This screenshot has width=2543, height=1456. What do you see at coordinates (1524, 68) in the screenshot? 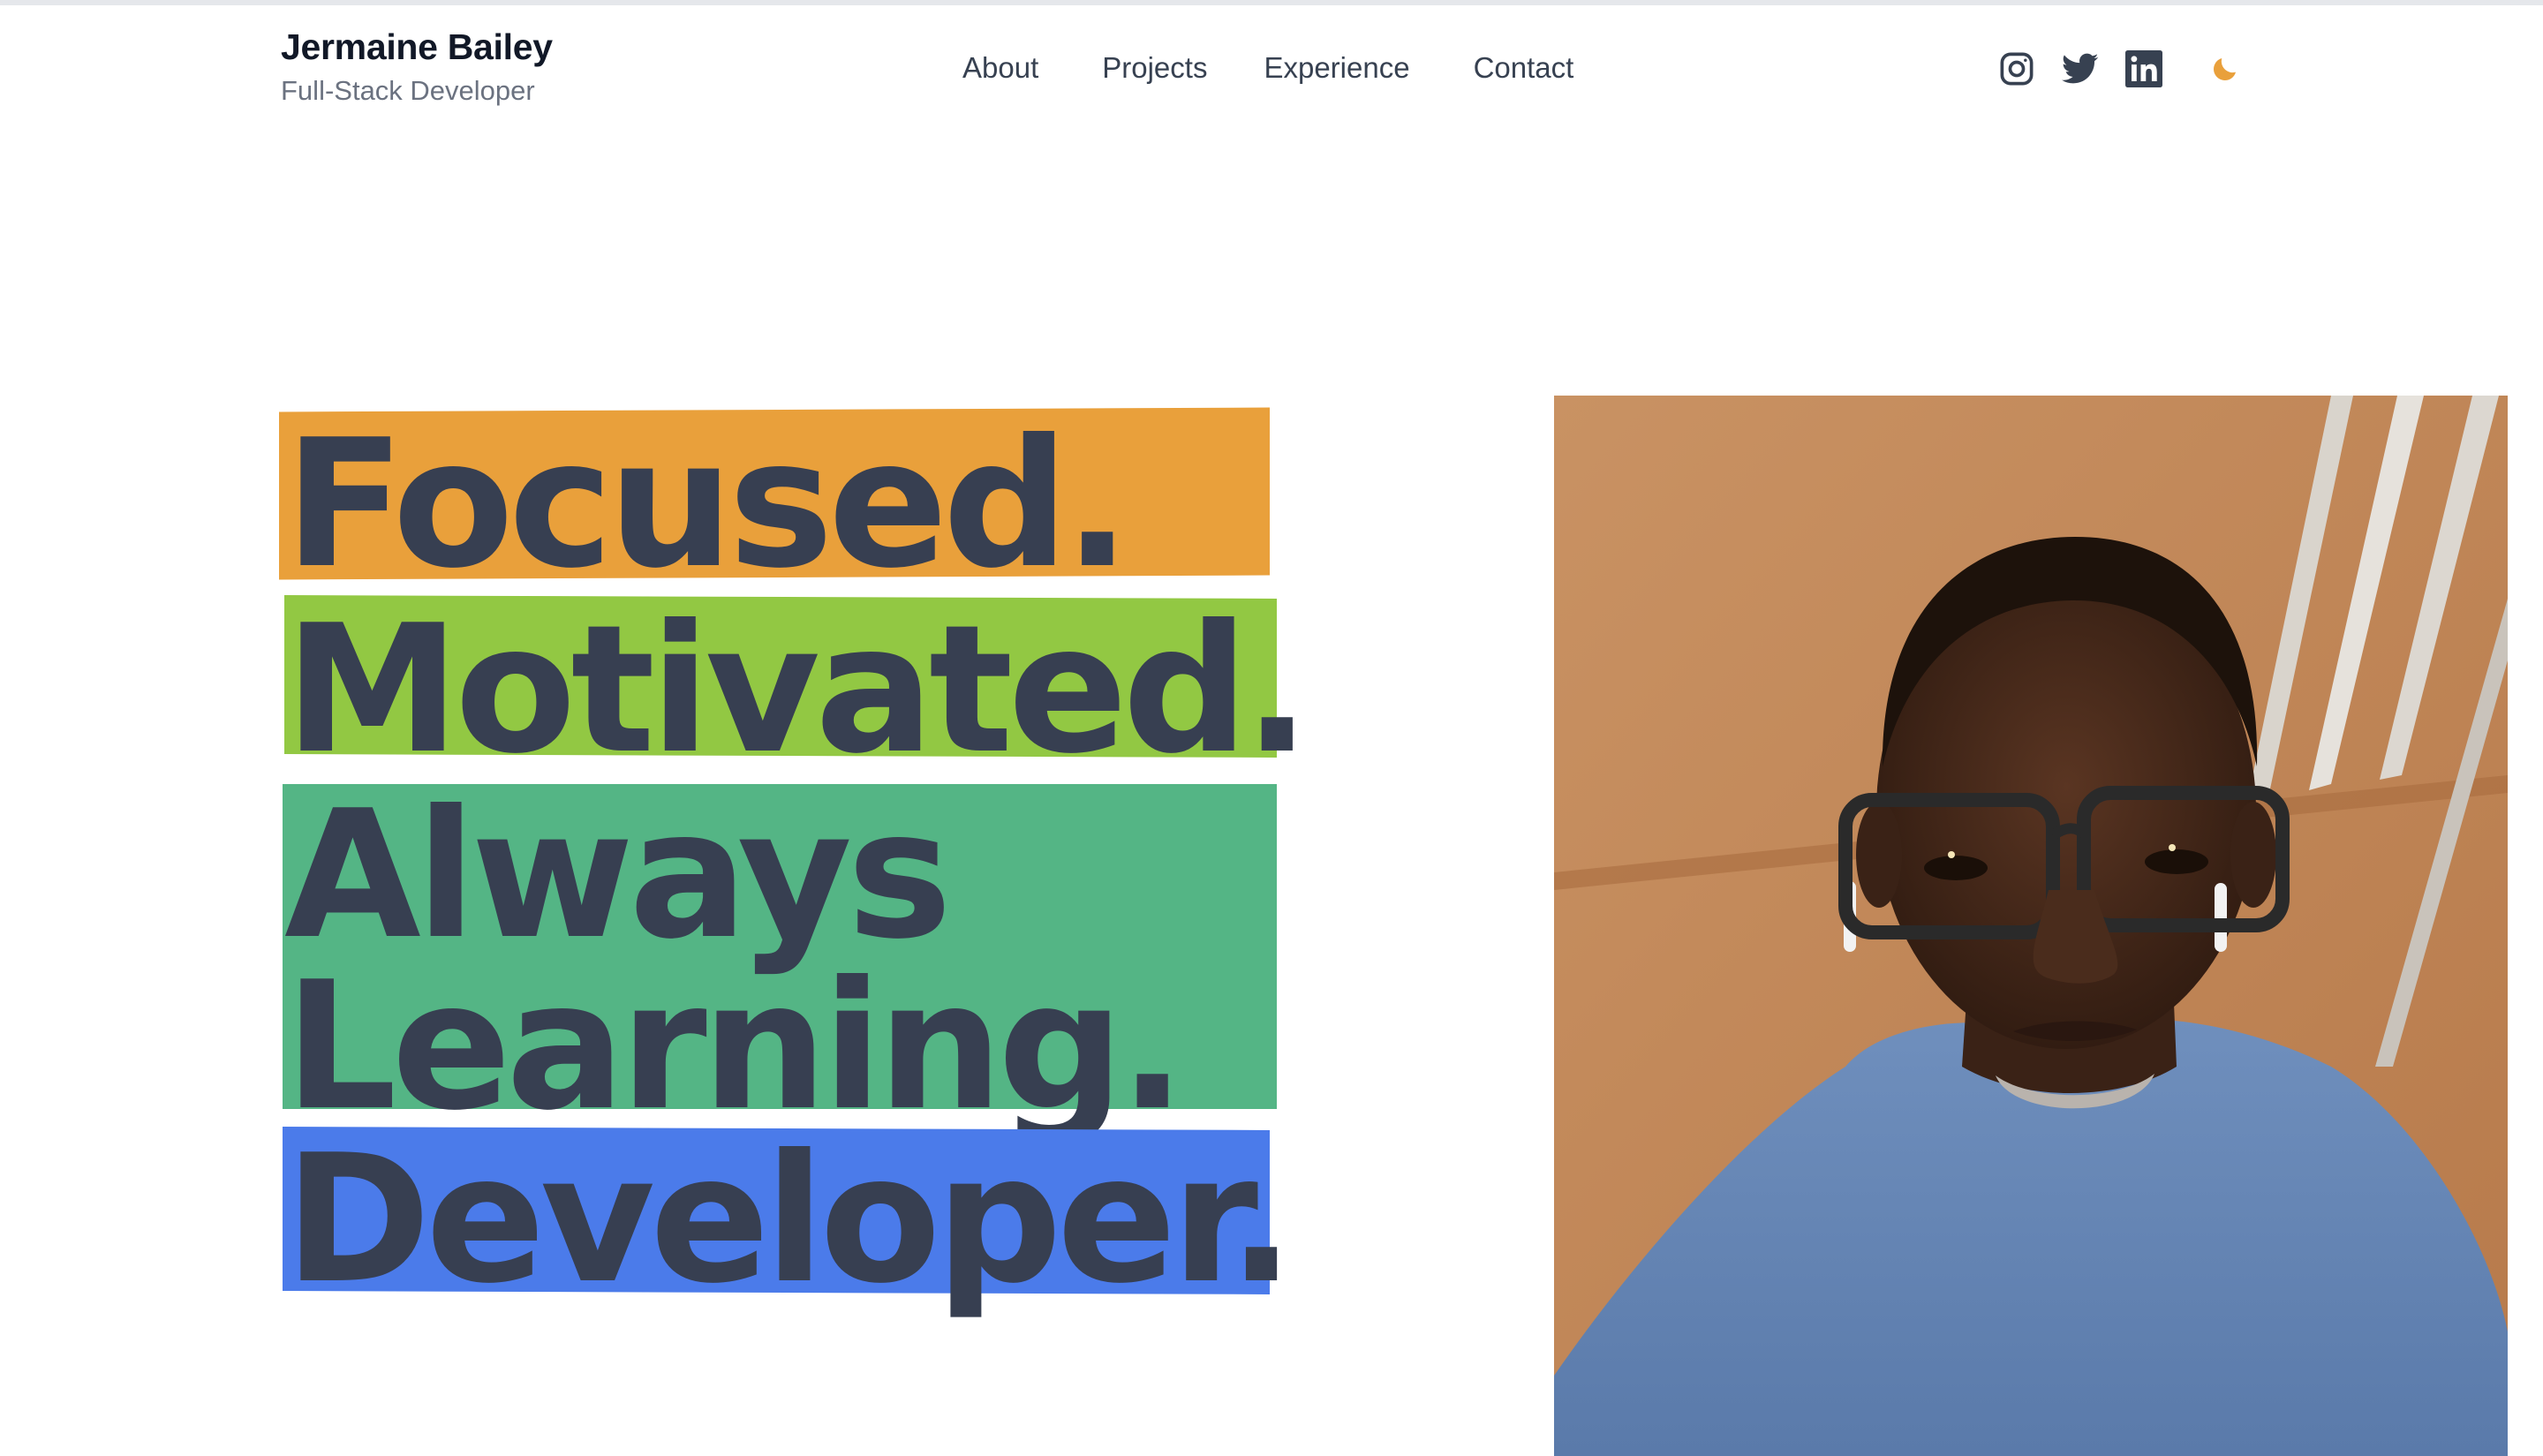
I see `nav-contact-link: Contact` at bounding box center [1524, 68].